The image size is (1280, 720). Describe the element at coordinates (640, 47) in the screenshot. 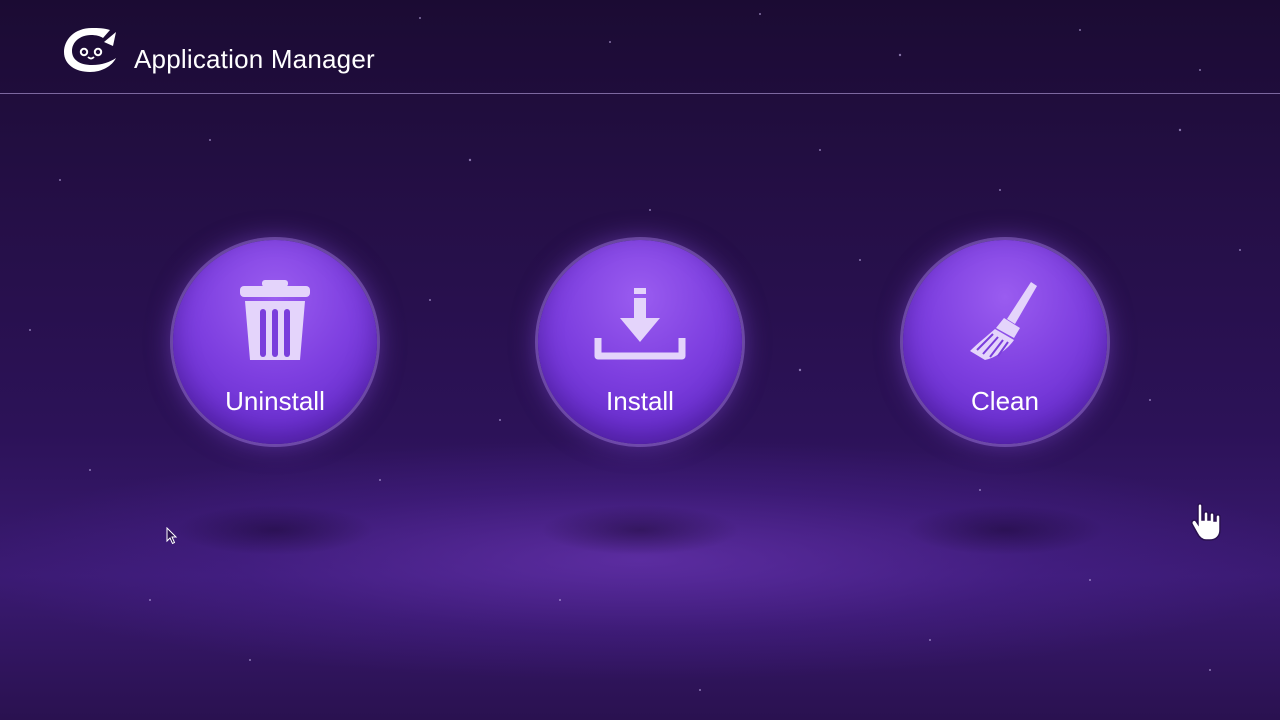

I see `app-header: Application Manager` at that location.